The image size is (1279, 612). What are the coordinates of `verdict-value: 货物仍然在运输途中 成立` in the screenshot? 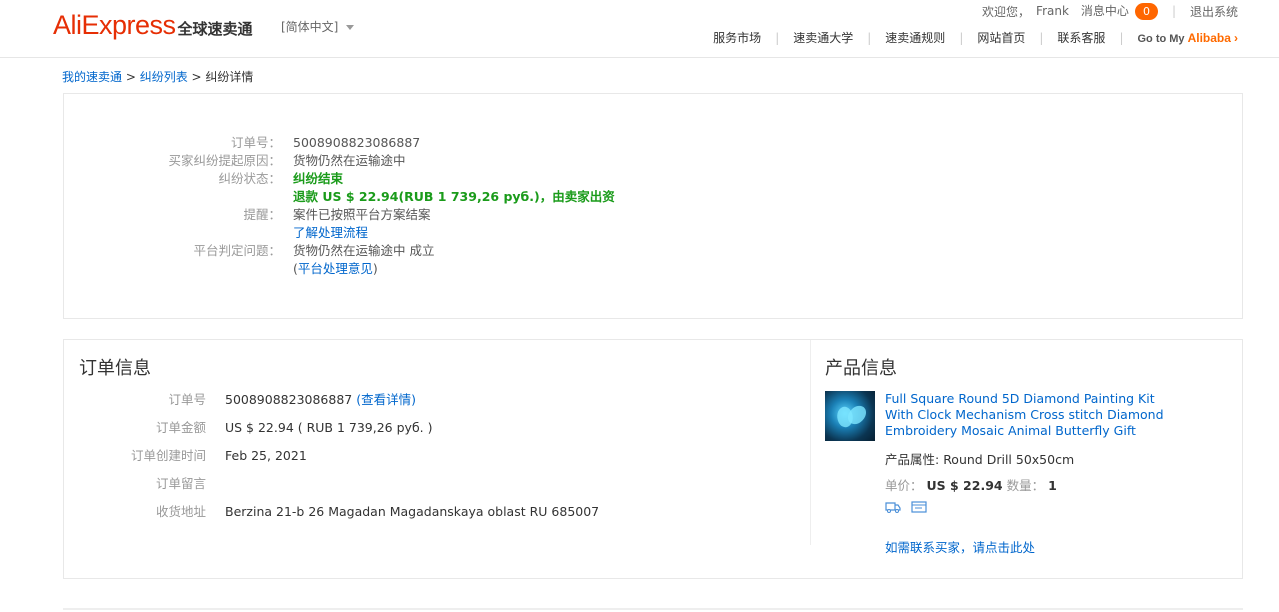 It's located at (364, 250).